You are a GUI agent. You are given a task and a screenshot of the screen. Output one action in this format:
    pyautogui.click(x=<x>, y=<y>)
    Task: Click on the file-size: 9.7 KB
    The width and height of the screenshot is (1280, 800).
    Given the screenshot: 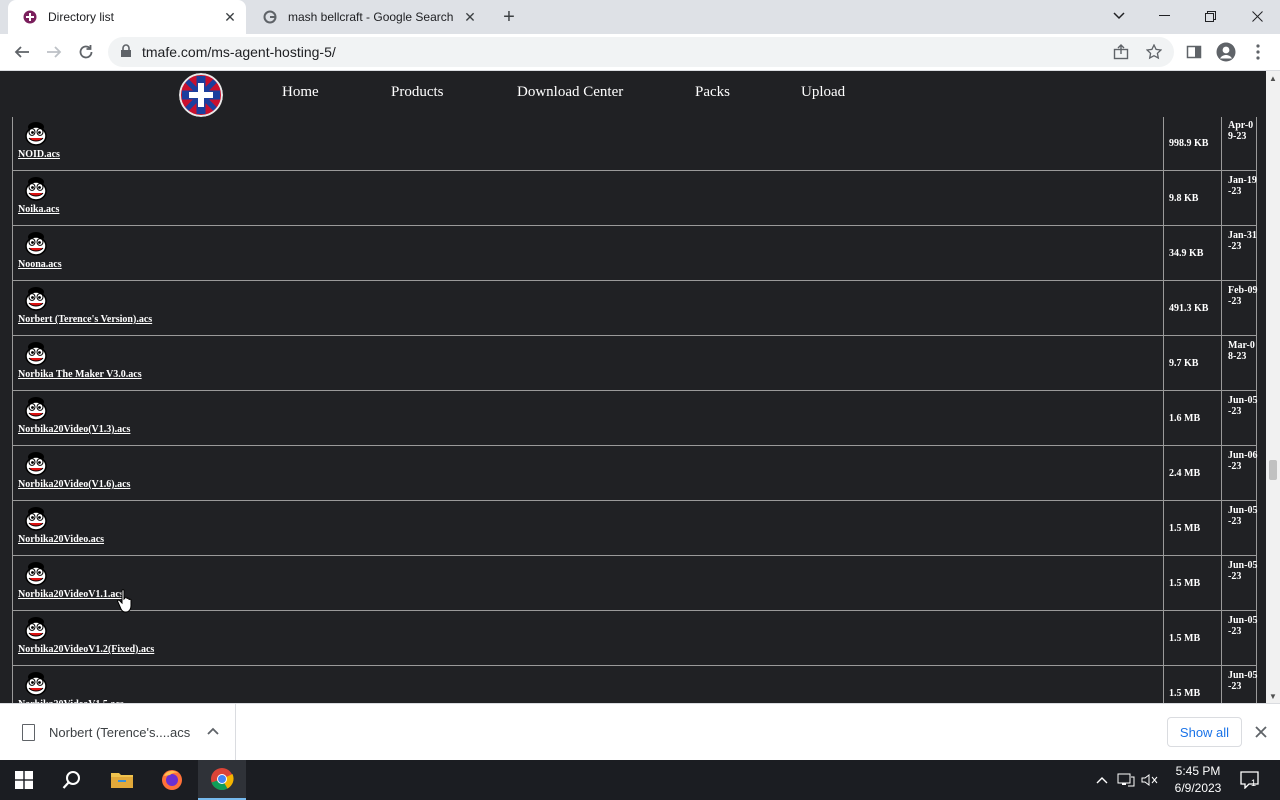 What is the action you would take?
    pyautogui.click(x=1193, y=363)
    